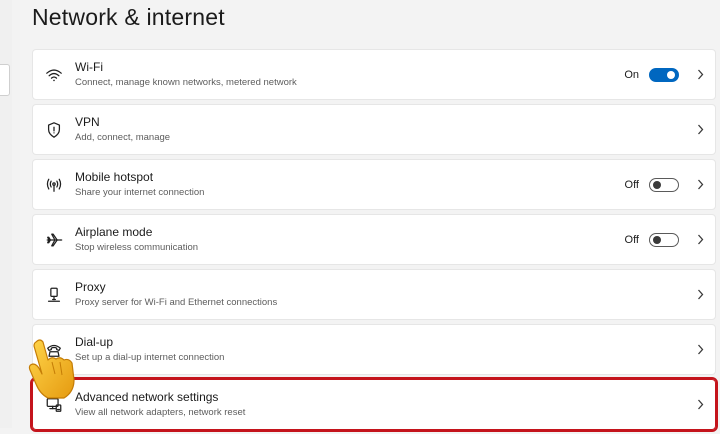 This screenshot has width=720, height=434. I want to click on setting-row-vpn: VPN Add, connect, manage, so click(374, 129).